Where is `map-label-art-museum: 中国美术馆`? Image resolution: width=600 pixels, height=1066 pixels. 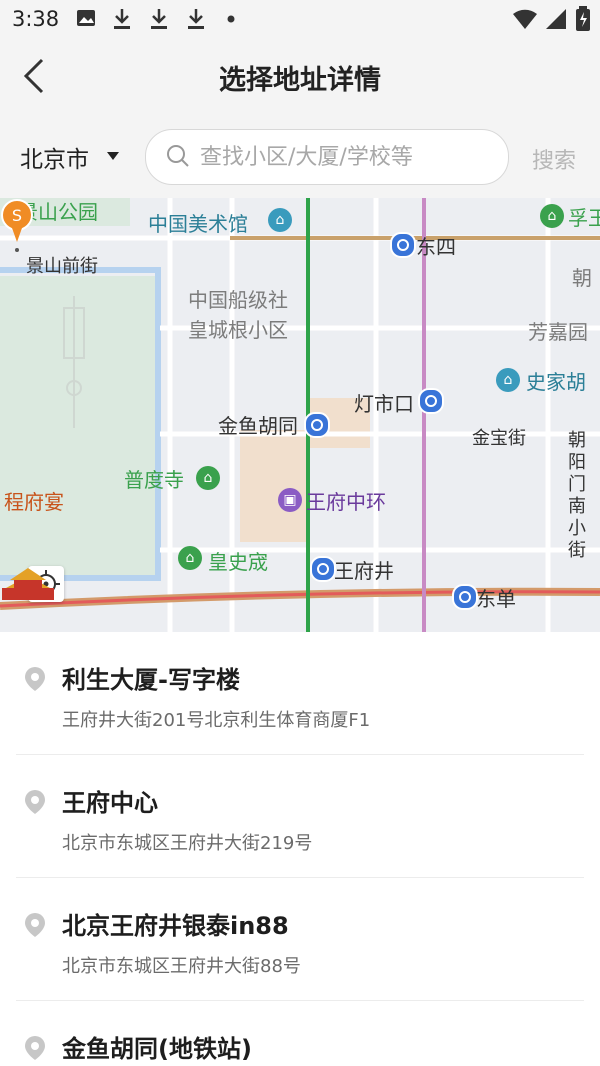 map-label-art-museum: 中国美术馆 is located at coordinates (198, 224).